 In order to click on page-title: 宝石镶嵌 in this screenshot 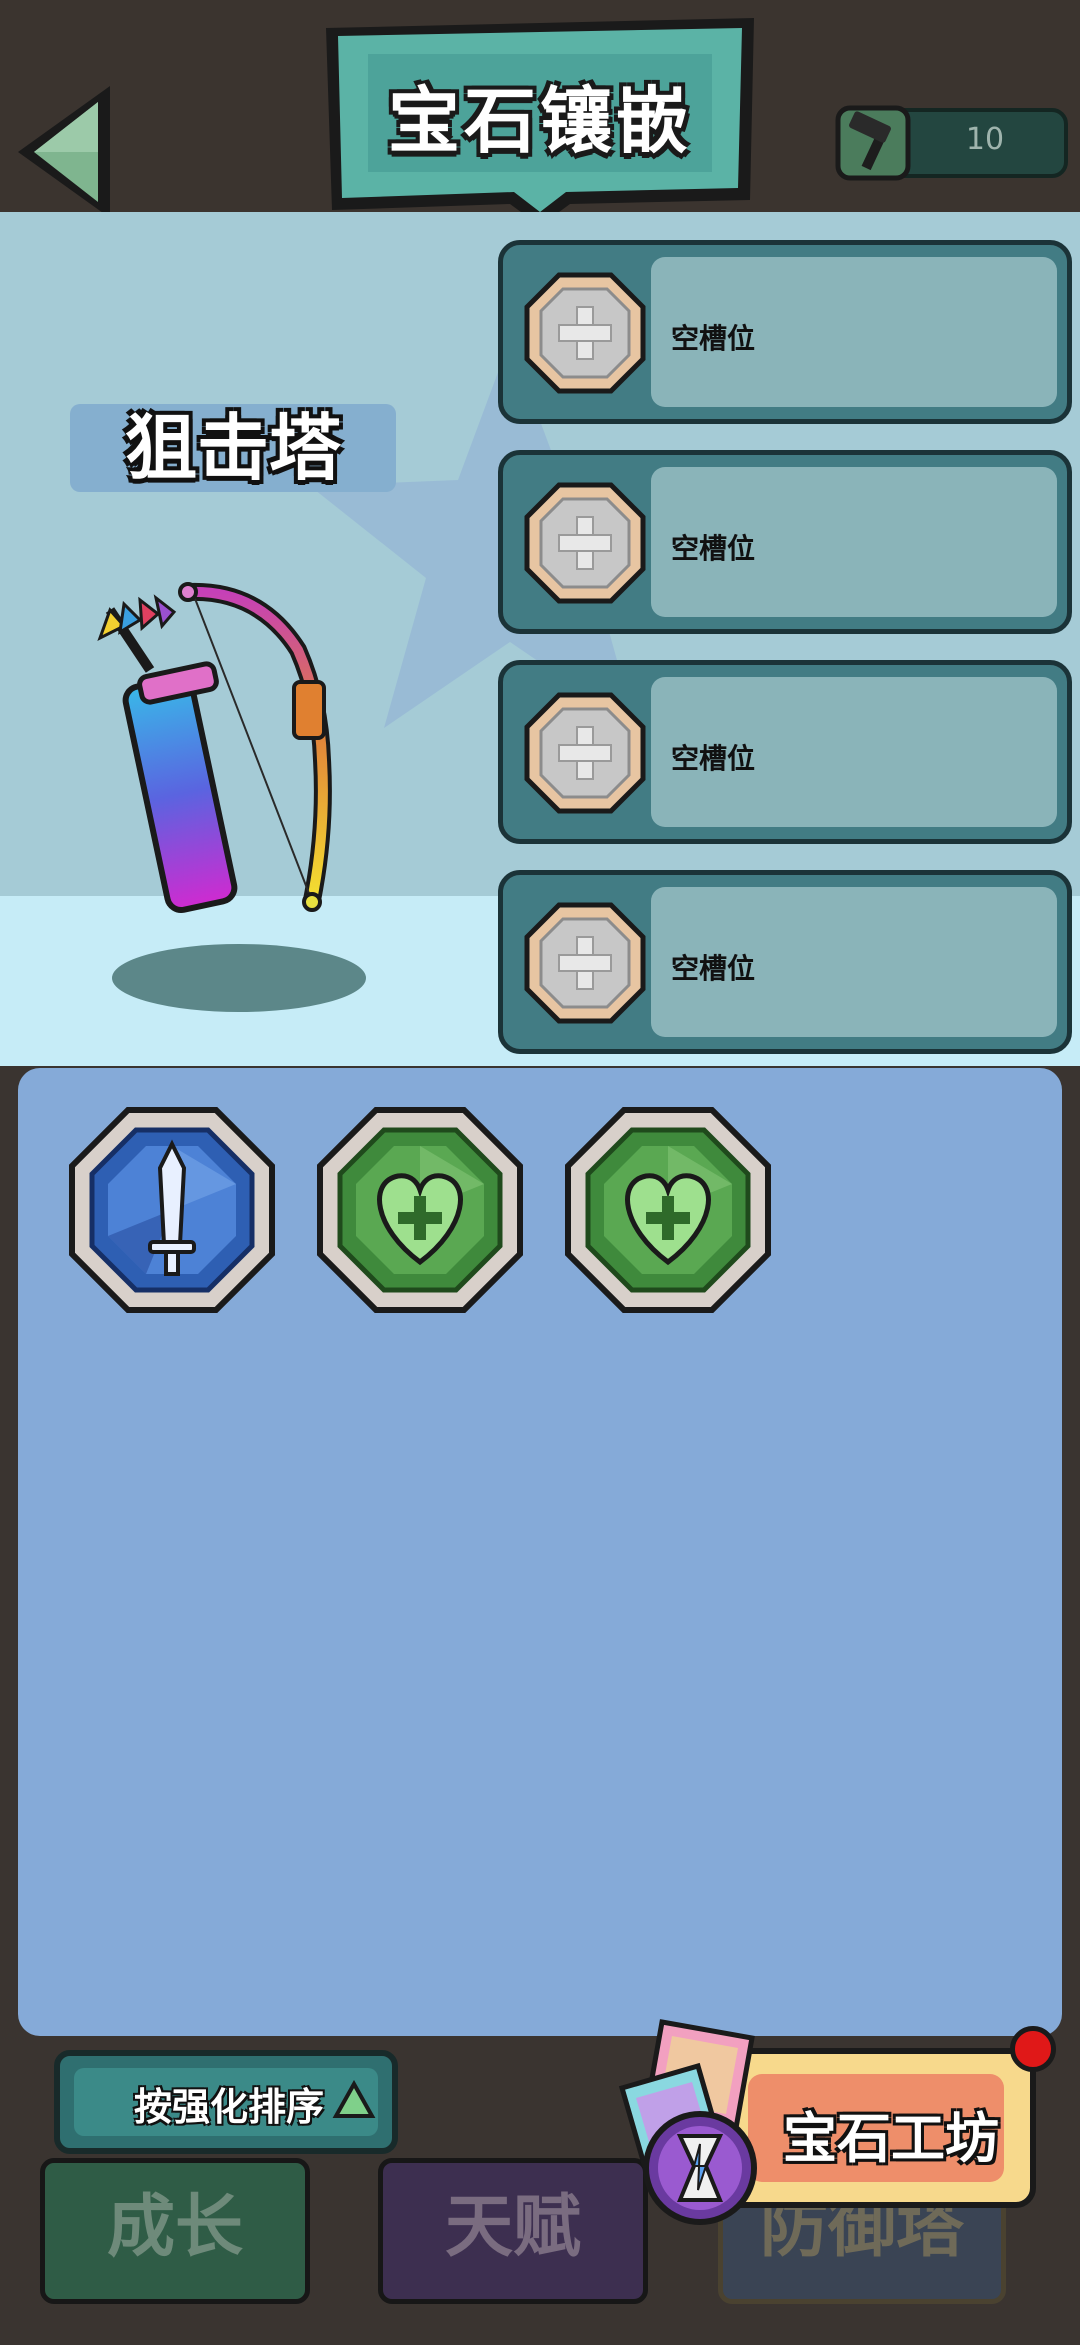, I will do `click(539, 121)`.